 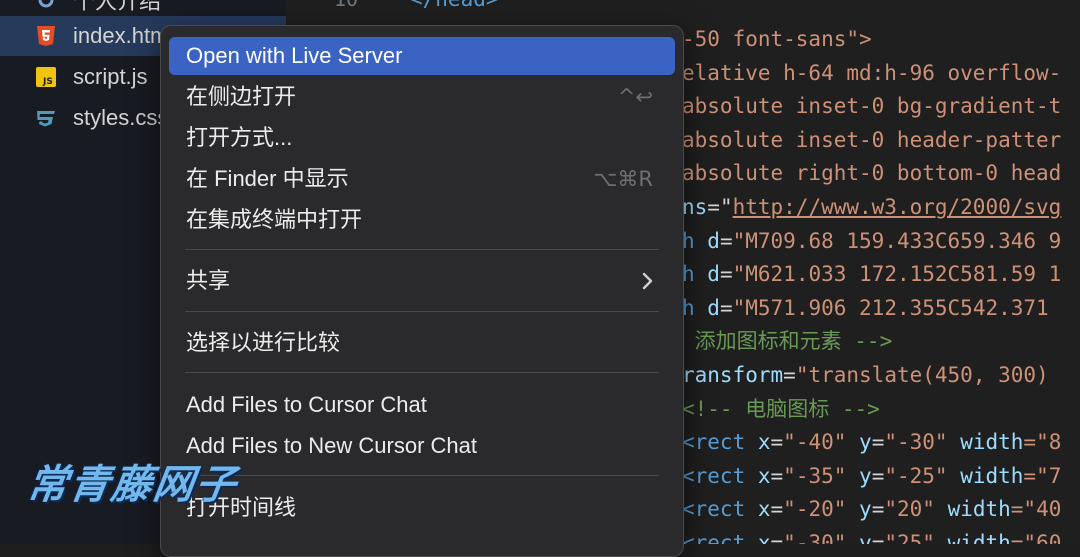 I want to click on code-line: -50 font-sans">, so click(x=777, y=39).